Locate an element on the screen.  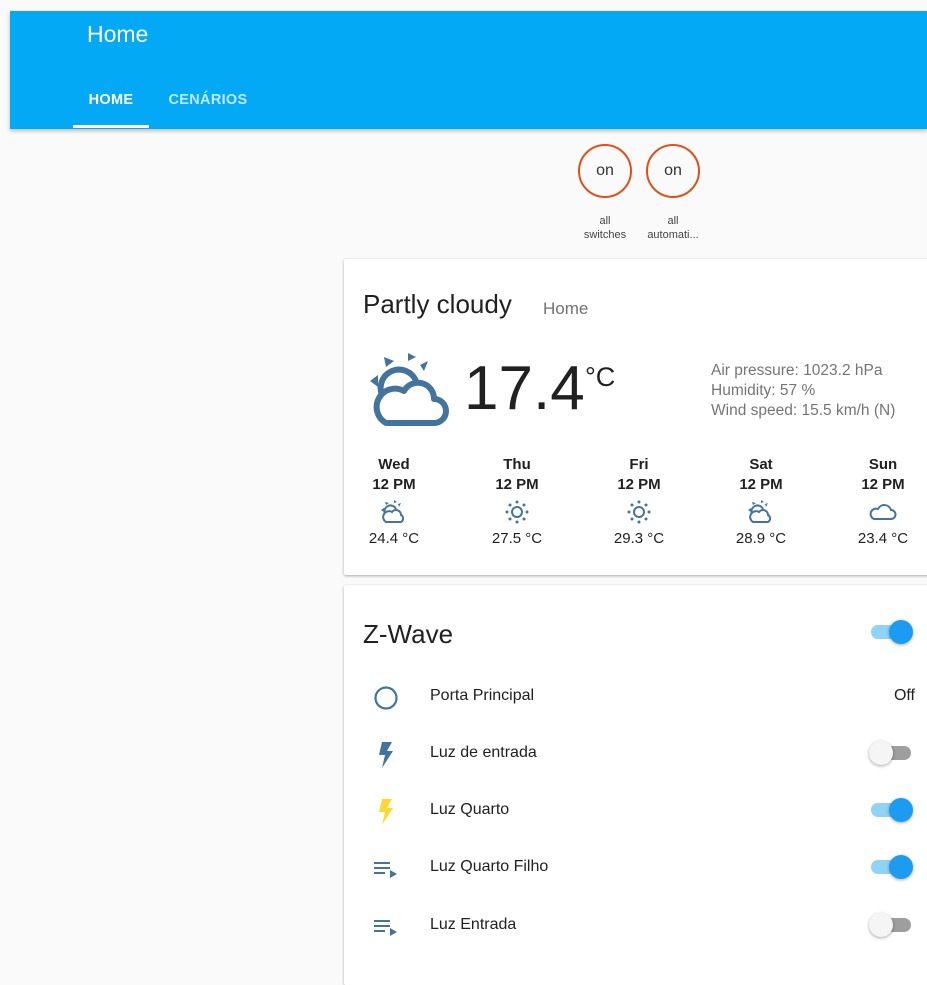
app-header: Home HOME CENÁRIOS is located at coordinates (468, 70).